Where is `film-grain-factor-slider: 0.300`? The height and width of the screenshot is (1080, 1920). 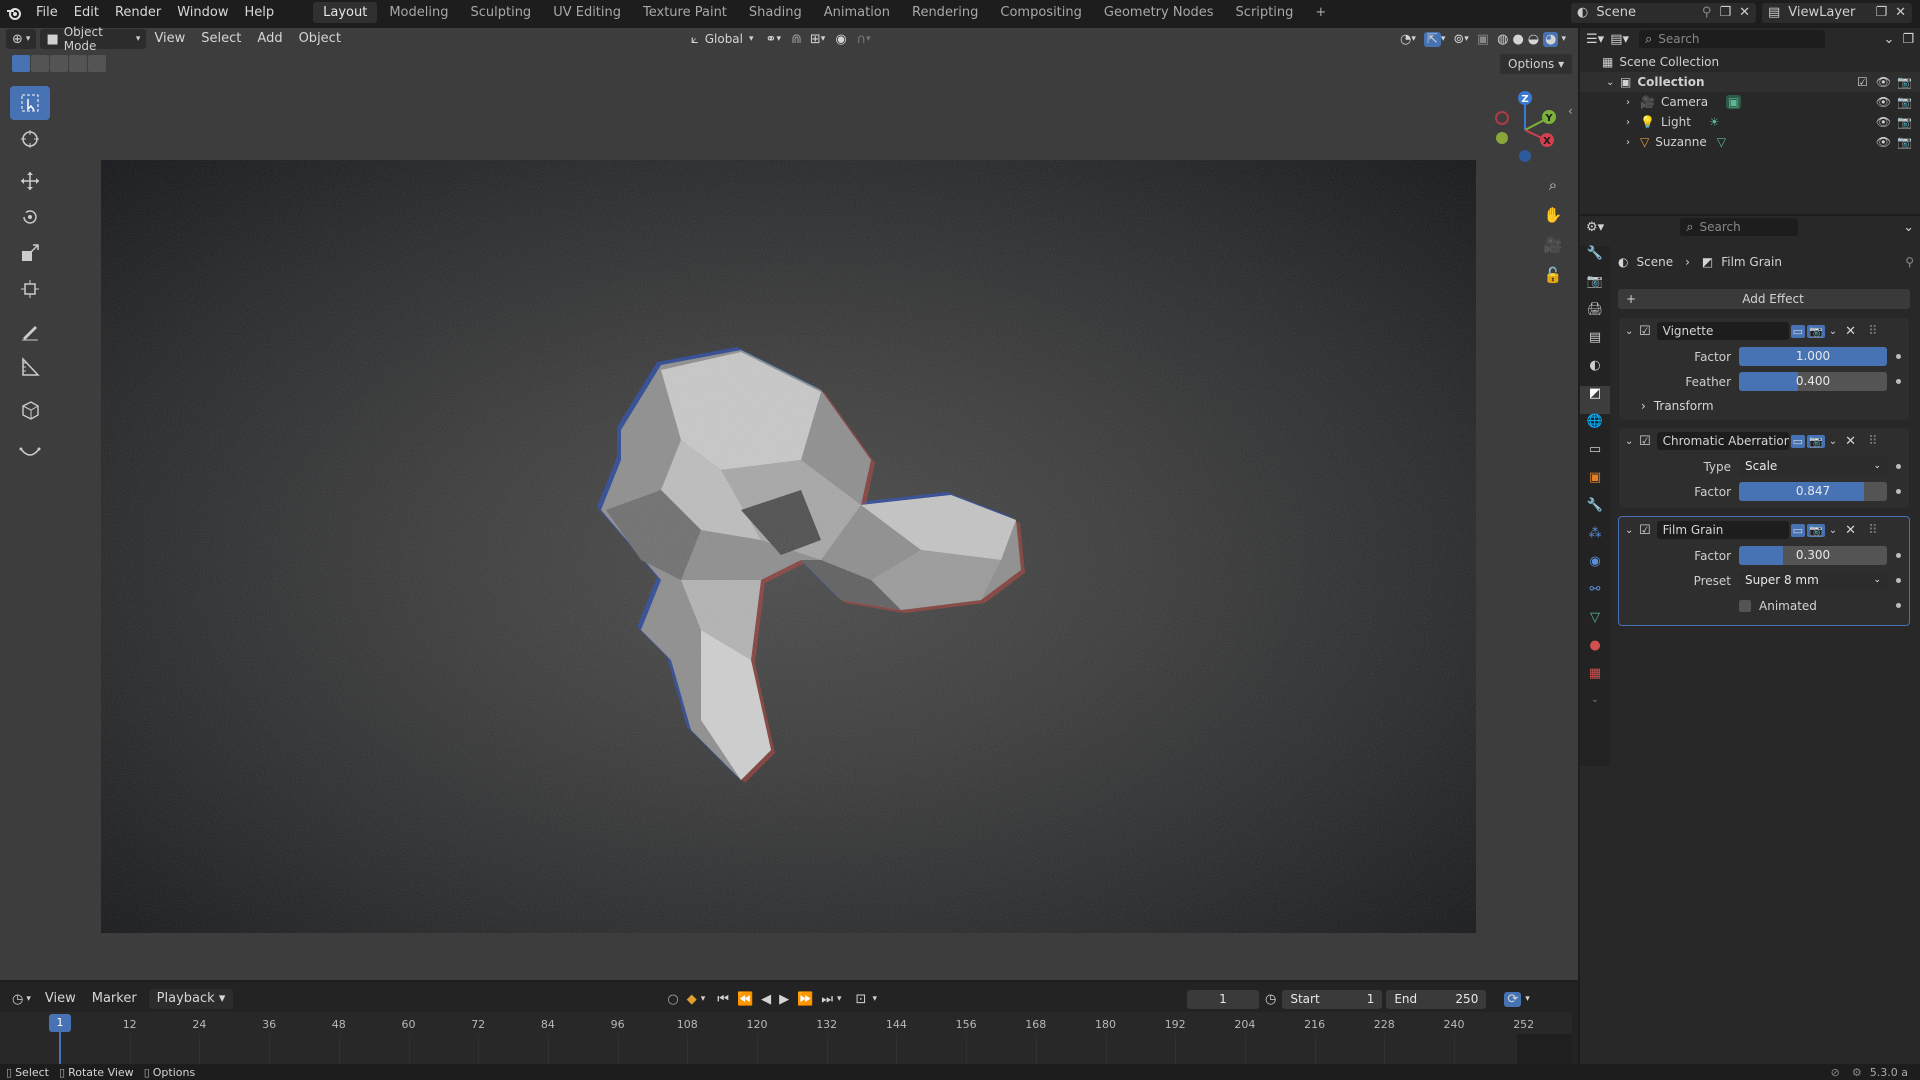
film-grain-factor-slider: 0.300 is located at coordinates (1813, 555).